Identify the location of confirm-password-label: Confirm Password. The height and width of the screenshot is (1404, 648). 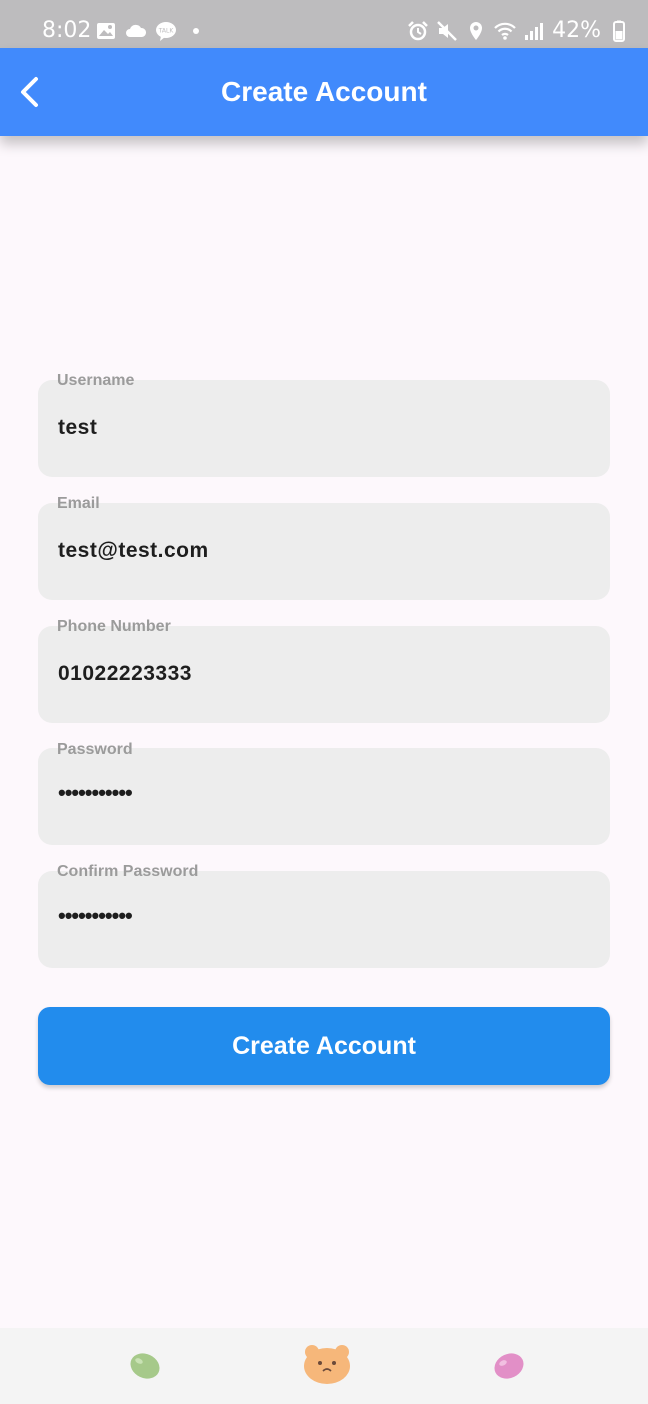
(128, 871).